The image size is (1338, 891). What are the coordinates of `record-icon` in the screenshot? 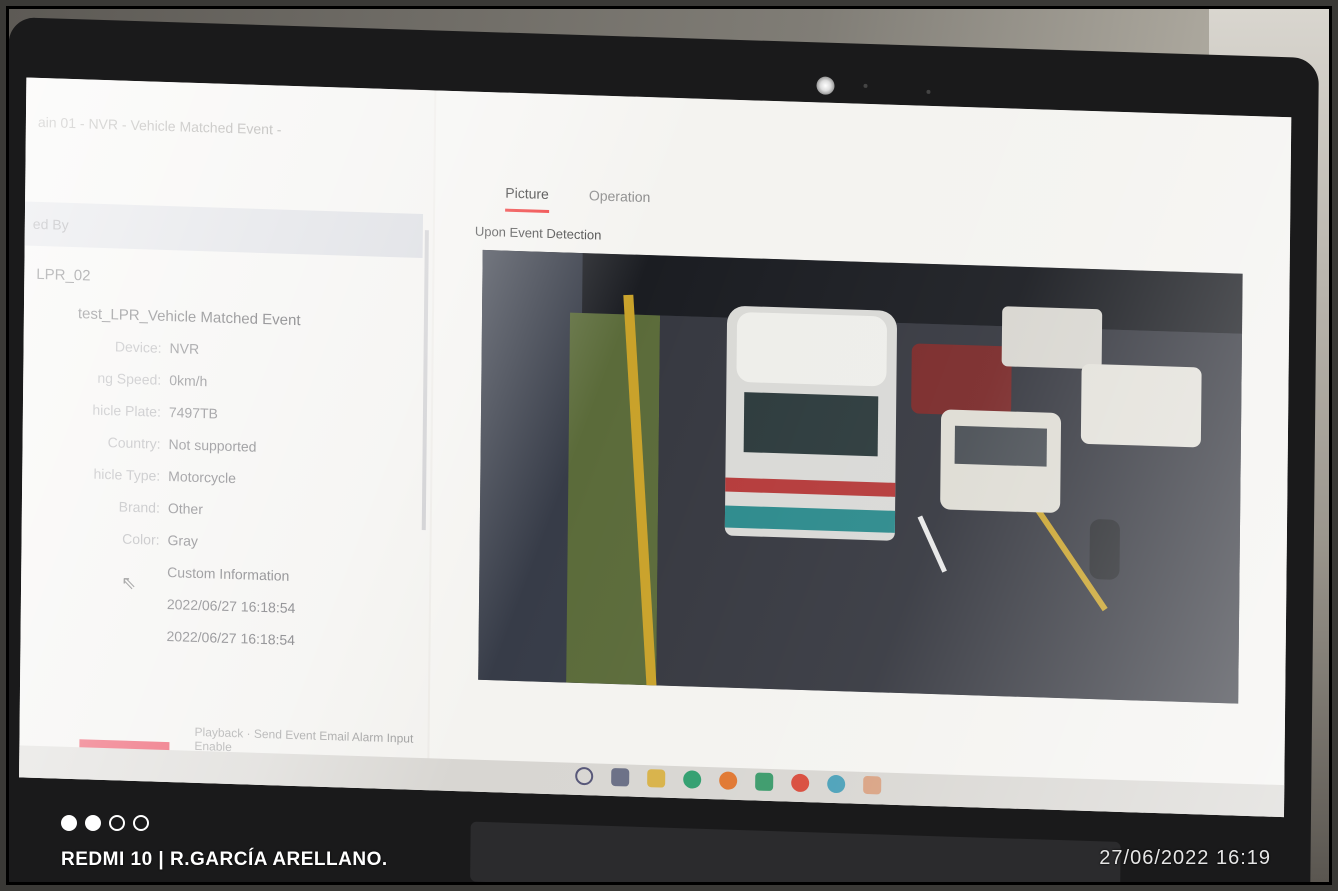 It's located at (800, 783).